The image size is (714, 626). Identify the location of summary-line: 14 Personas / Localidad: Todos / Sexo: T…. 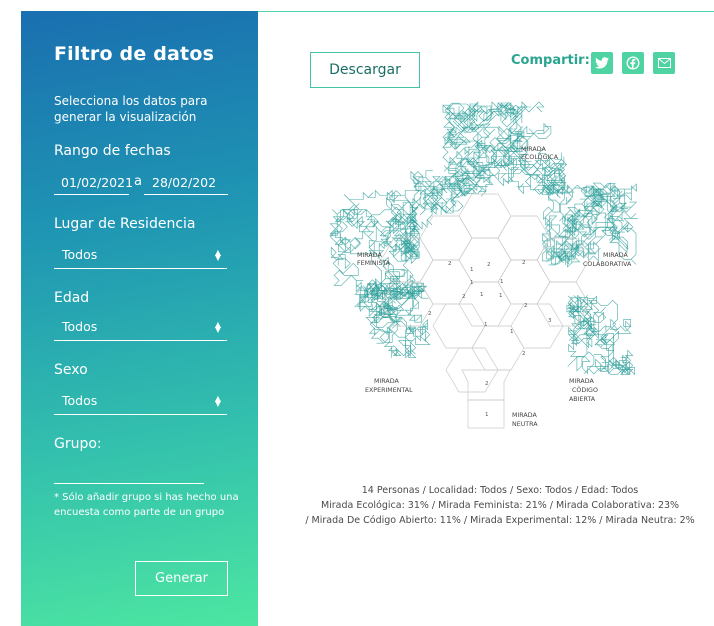
(500, 490).